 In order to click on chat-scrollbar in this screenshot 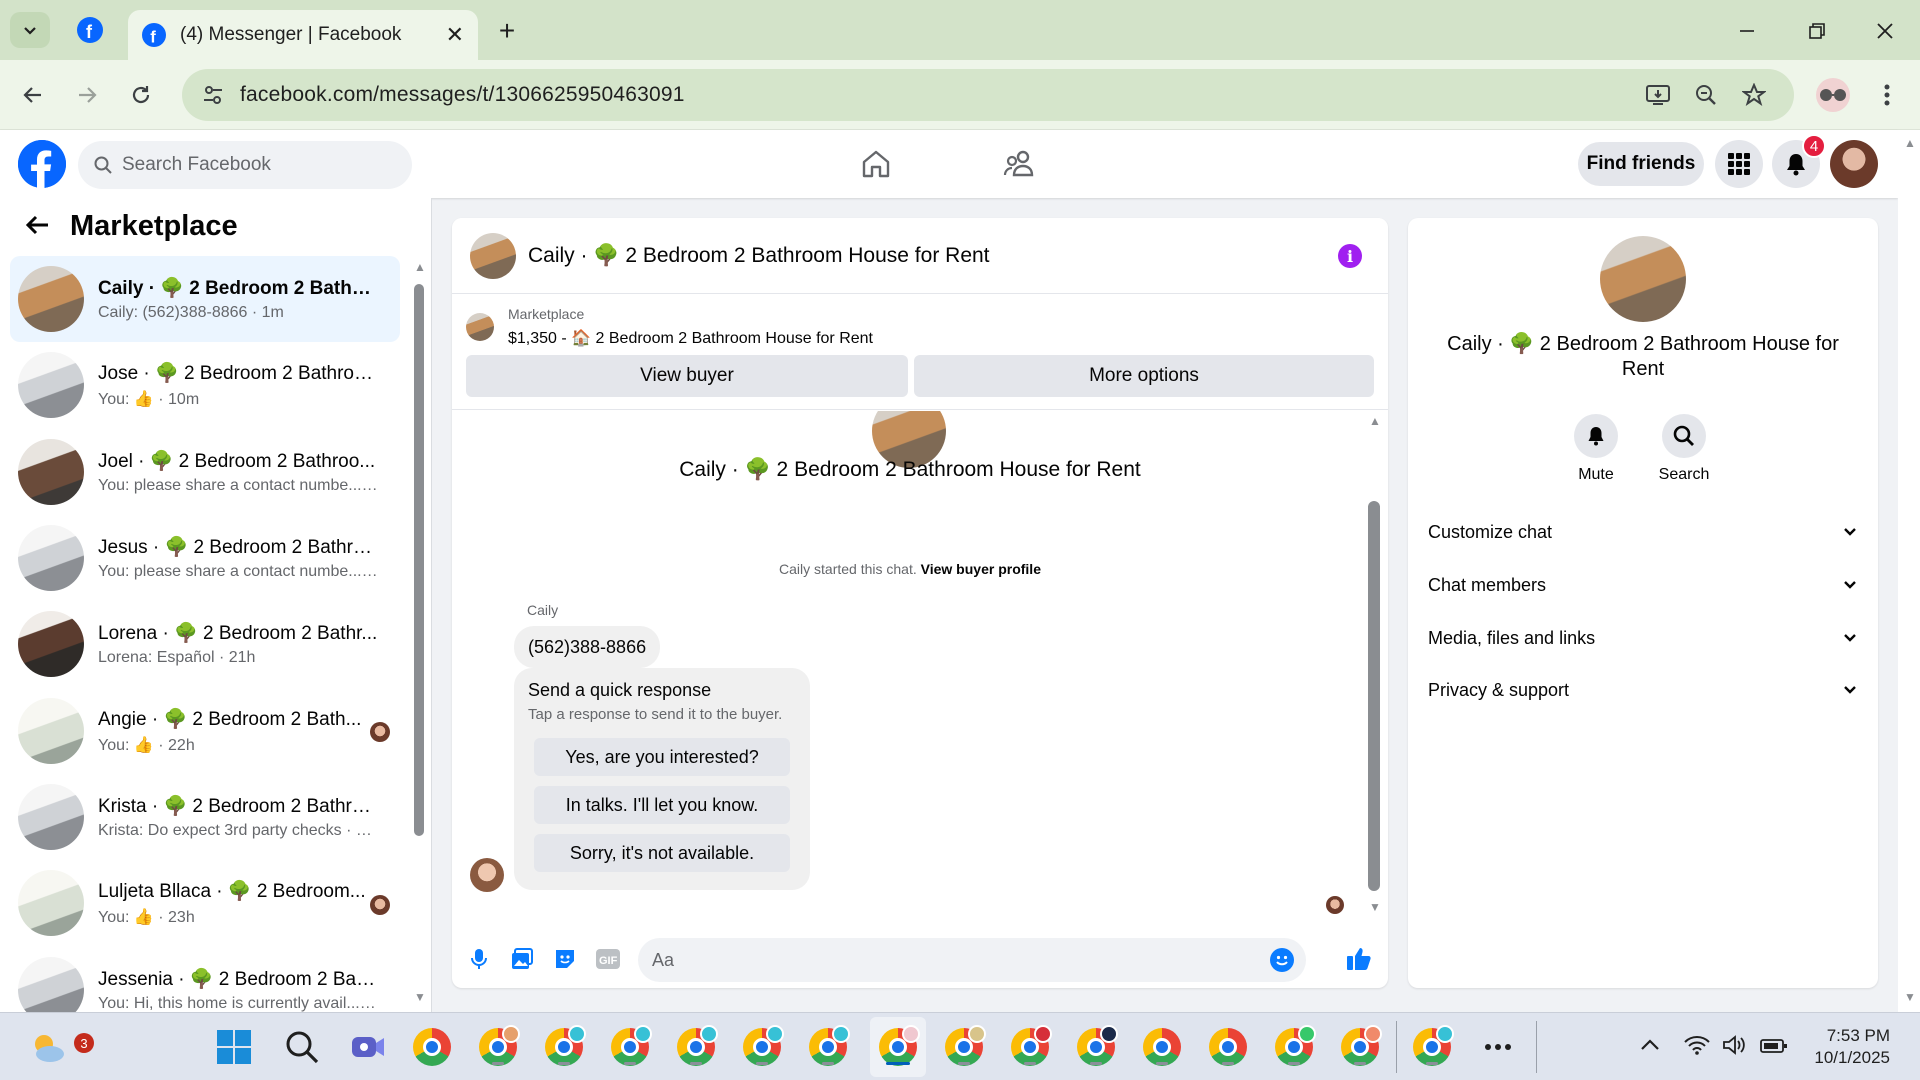, I will do `click(1374, 696)`.